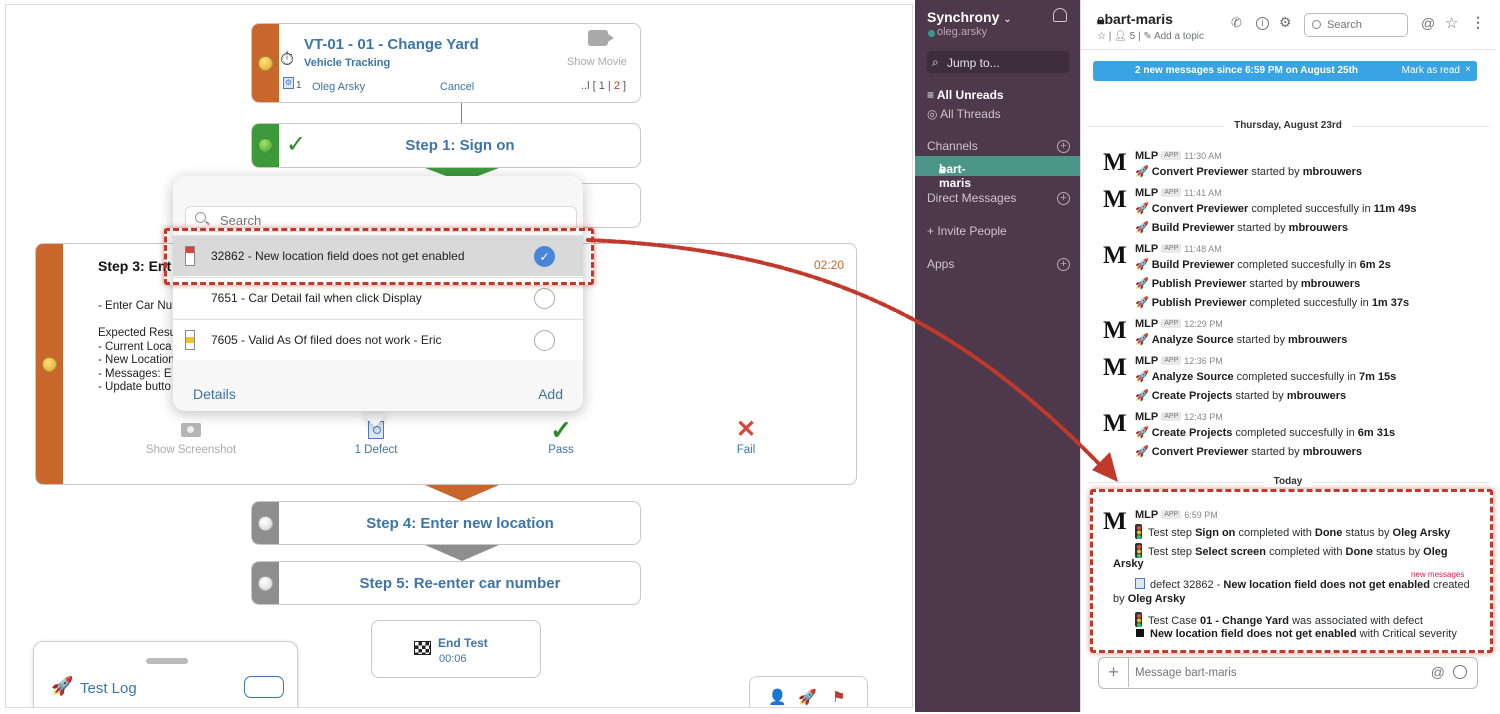  Describe the element at coordinates (457, 87) in the screenshot. I see `cancel-button: Cancel` at that location.